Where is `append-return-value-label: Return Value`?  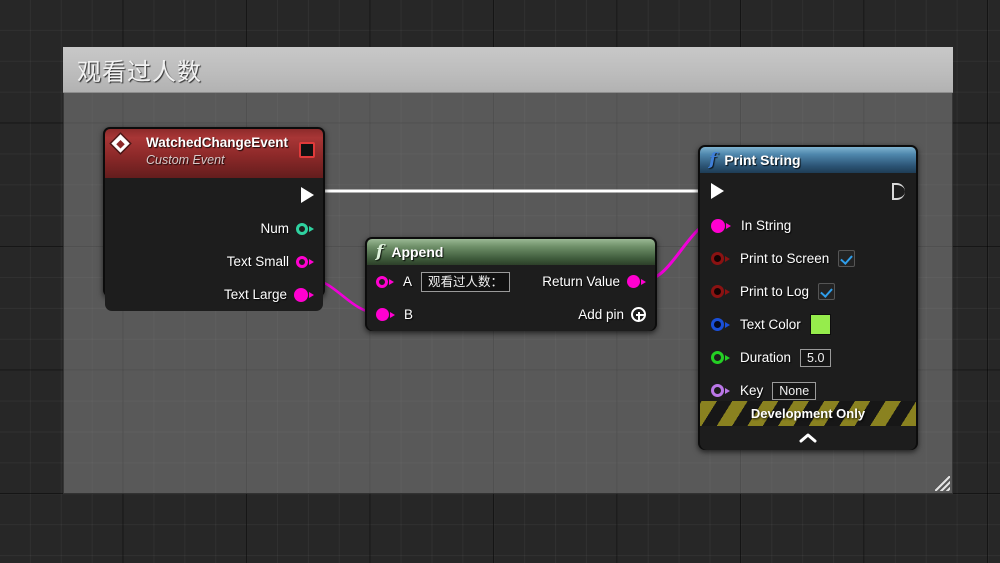 append-return-value-label: Return Value is located at coordinates (581, 281).